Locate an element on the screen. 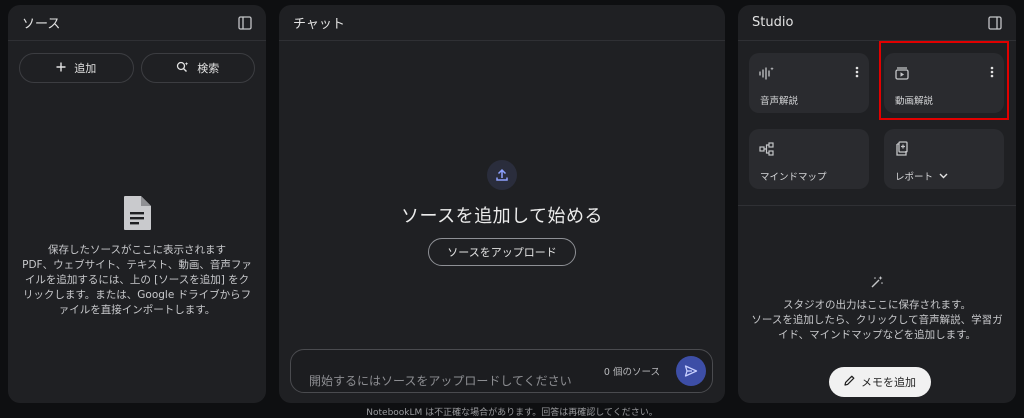 The width and height of the screenshot is (1024, 418). sources-empty-title: 保存したソースがここに表示されます is located at coordinates (137, 250).